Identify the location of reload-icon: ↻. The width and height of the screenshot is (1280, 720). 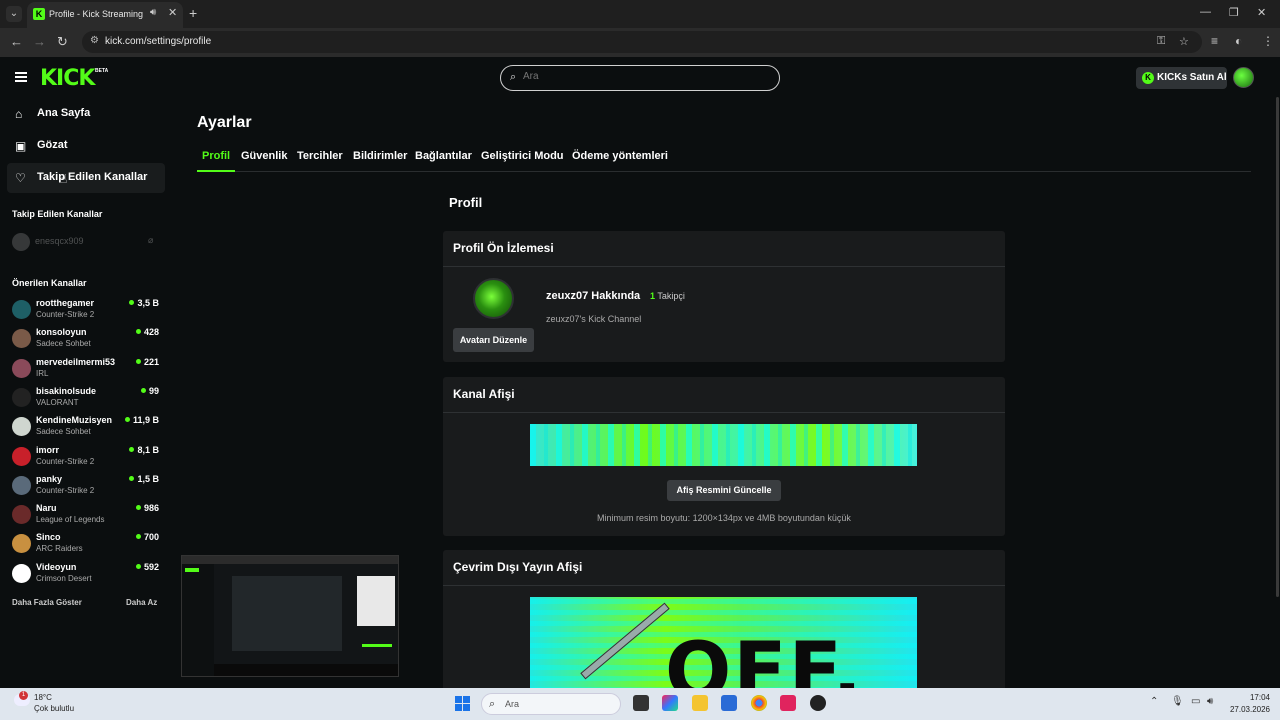
(62, 42).